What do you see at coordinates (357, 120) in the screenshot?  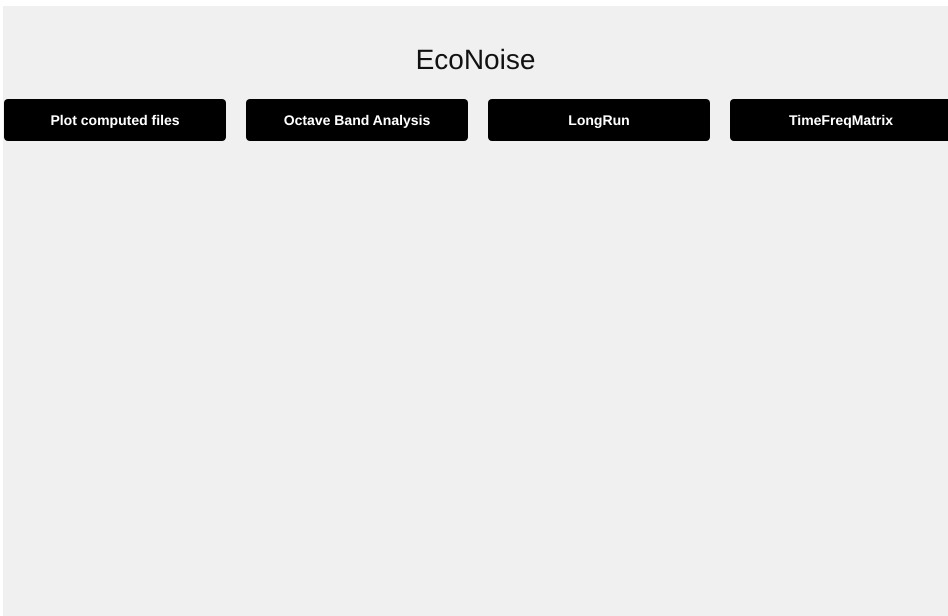 I see `nav-button: Octave Band Analysis` at bounding box center [357, 120].